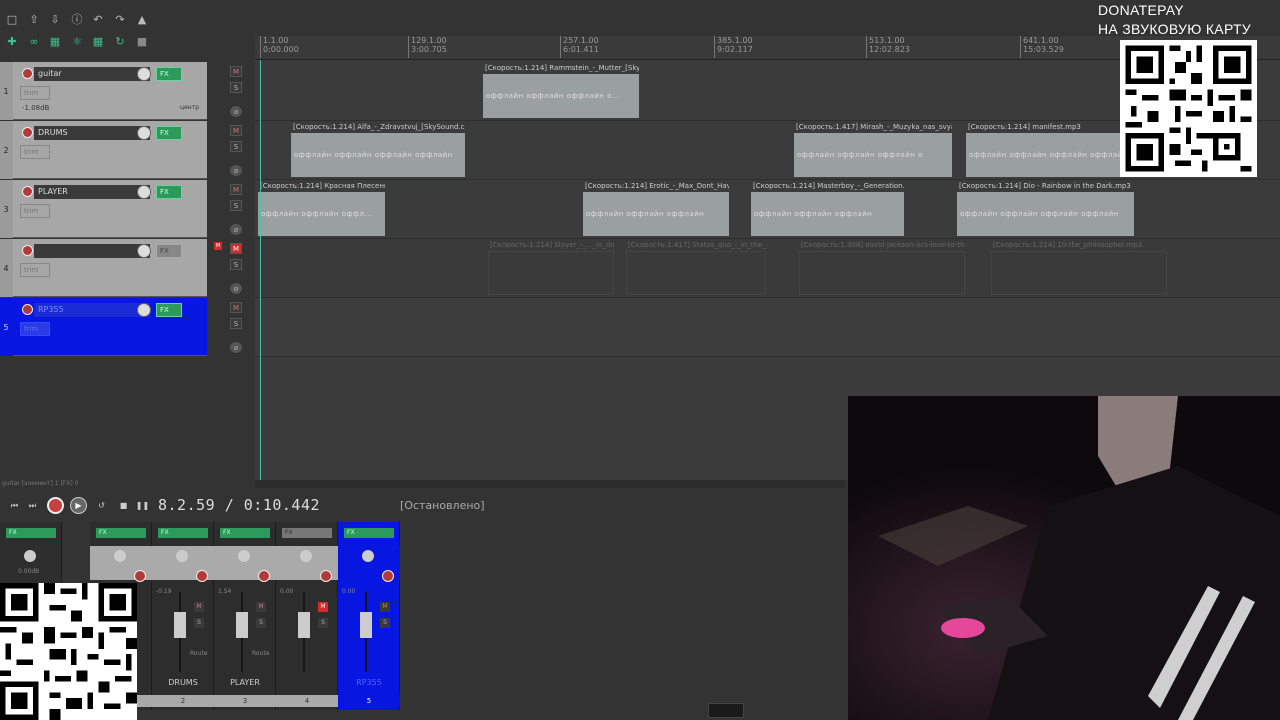  I want to click on track-lane, so click(767, 327).